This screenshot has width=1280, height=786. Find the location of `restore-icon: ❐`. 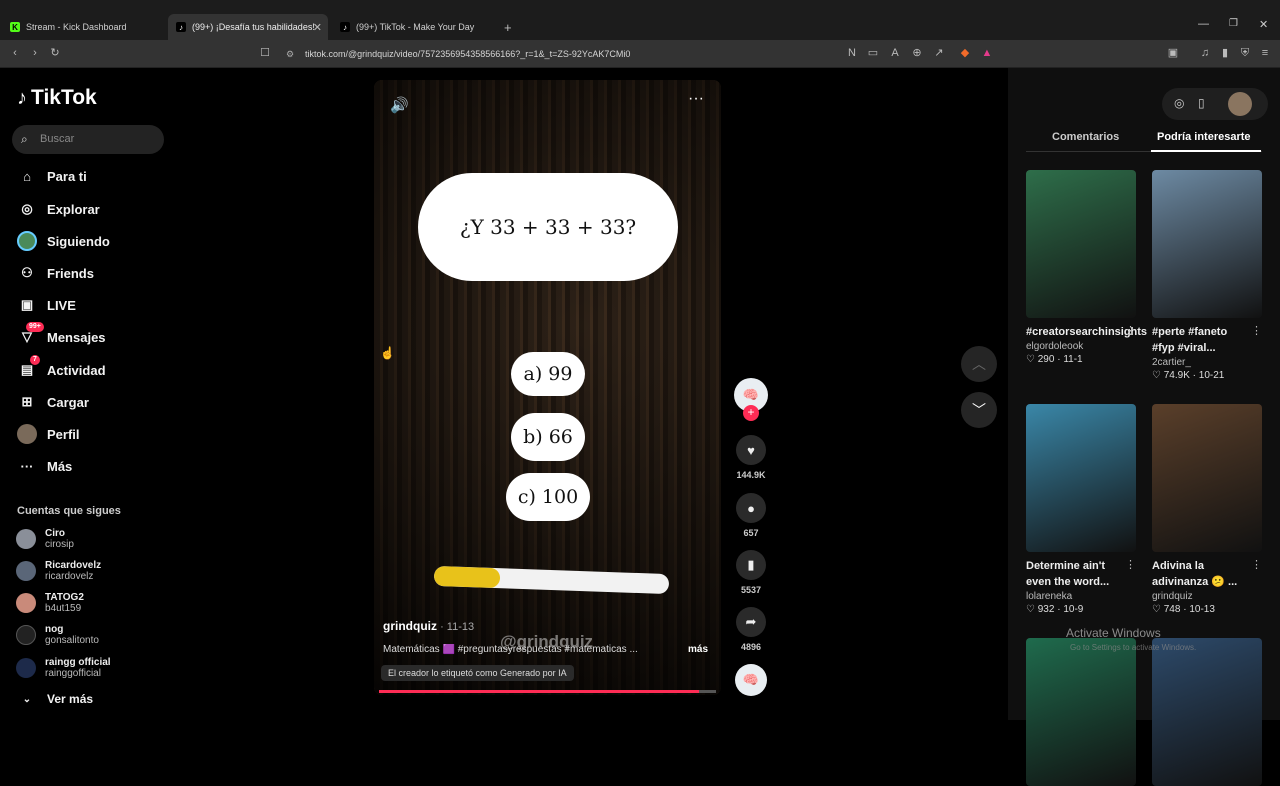

restore-icon: ❐ is located at coordinates (1233, 23).